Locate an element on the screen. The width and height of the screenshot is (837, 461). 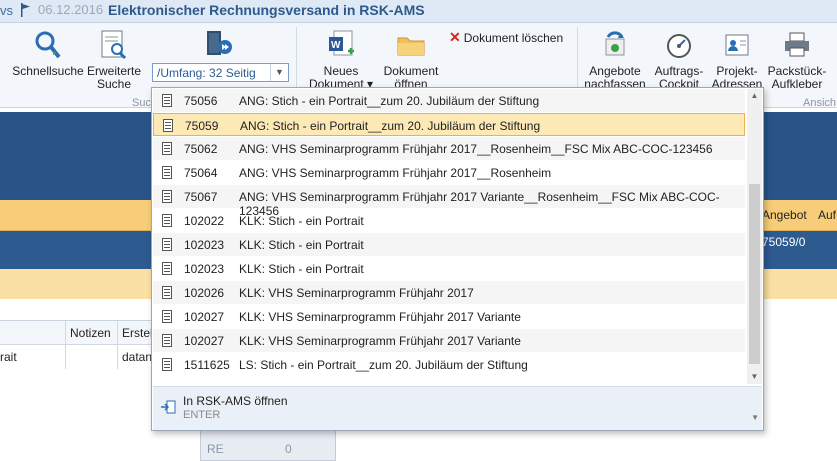
advanced-search-icon is located at coordinates (114, 45).